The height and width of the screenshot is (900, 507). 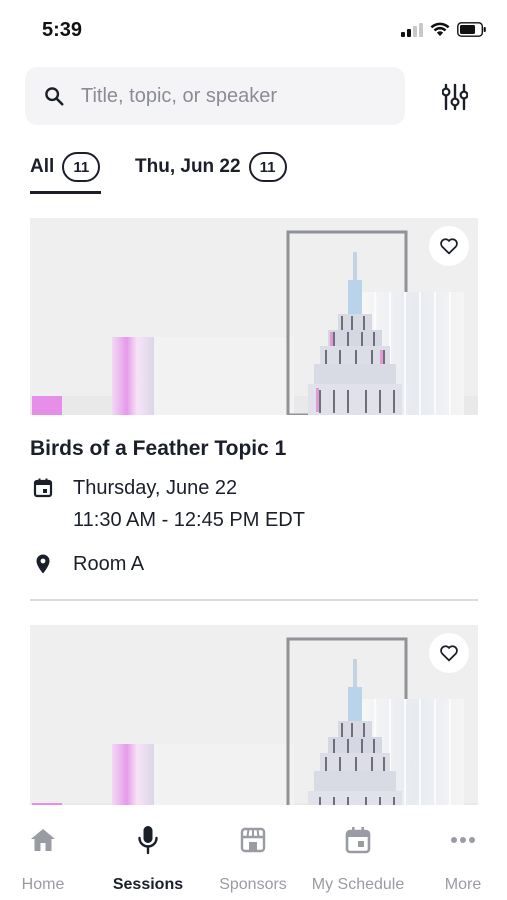 I want to click on active-tab-indicator, so click(x=65, y=192).